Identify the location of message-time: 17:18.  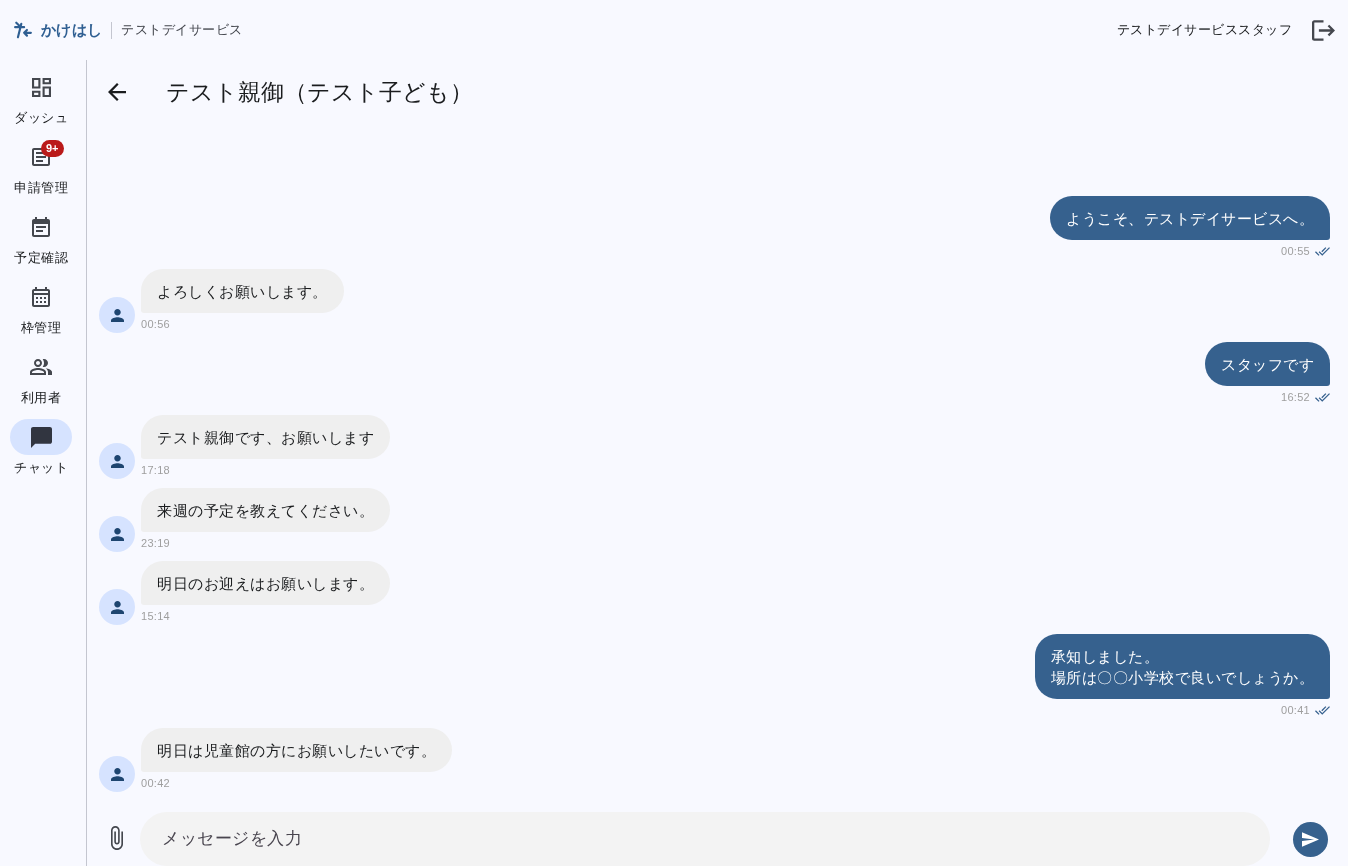
(156, 470).